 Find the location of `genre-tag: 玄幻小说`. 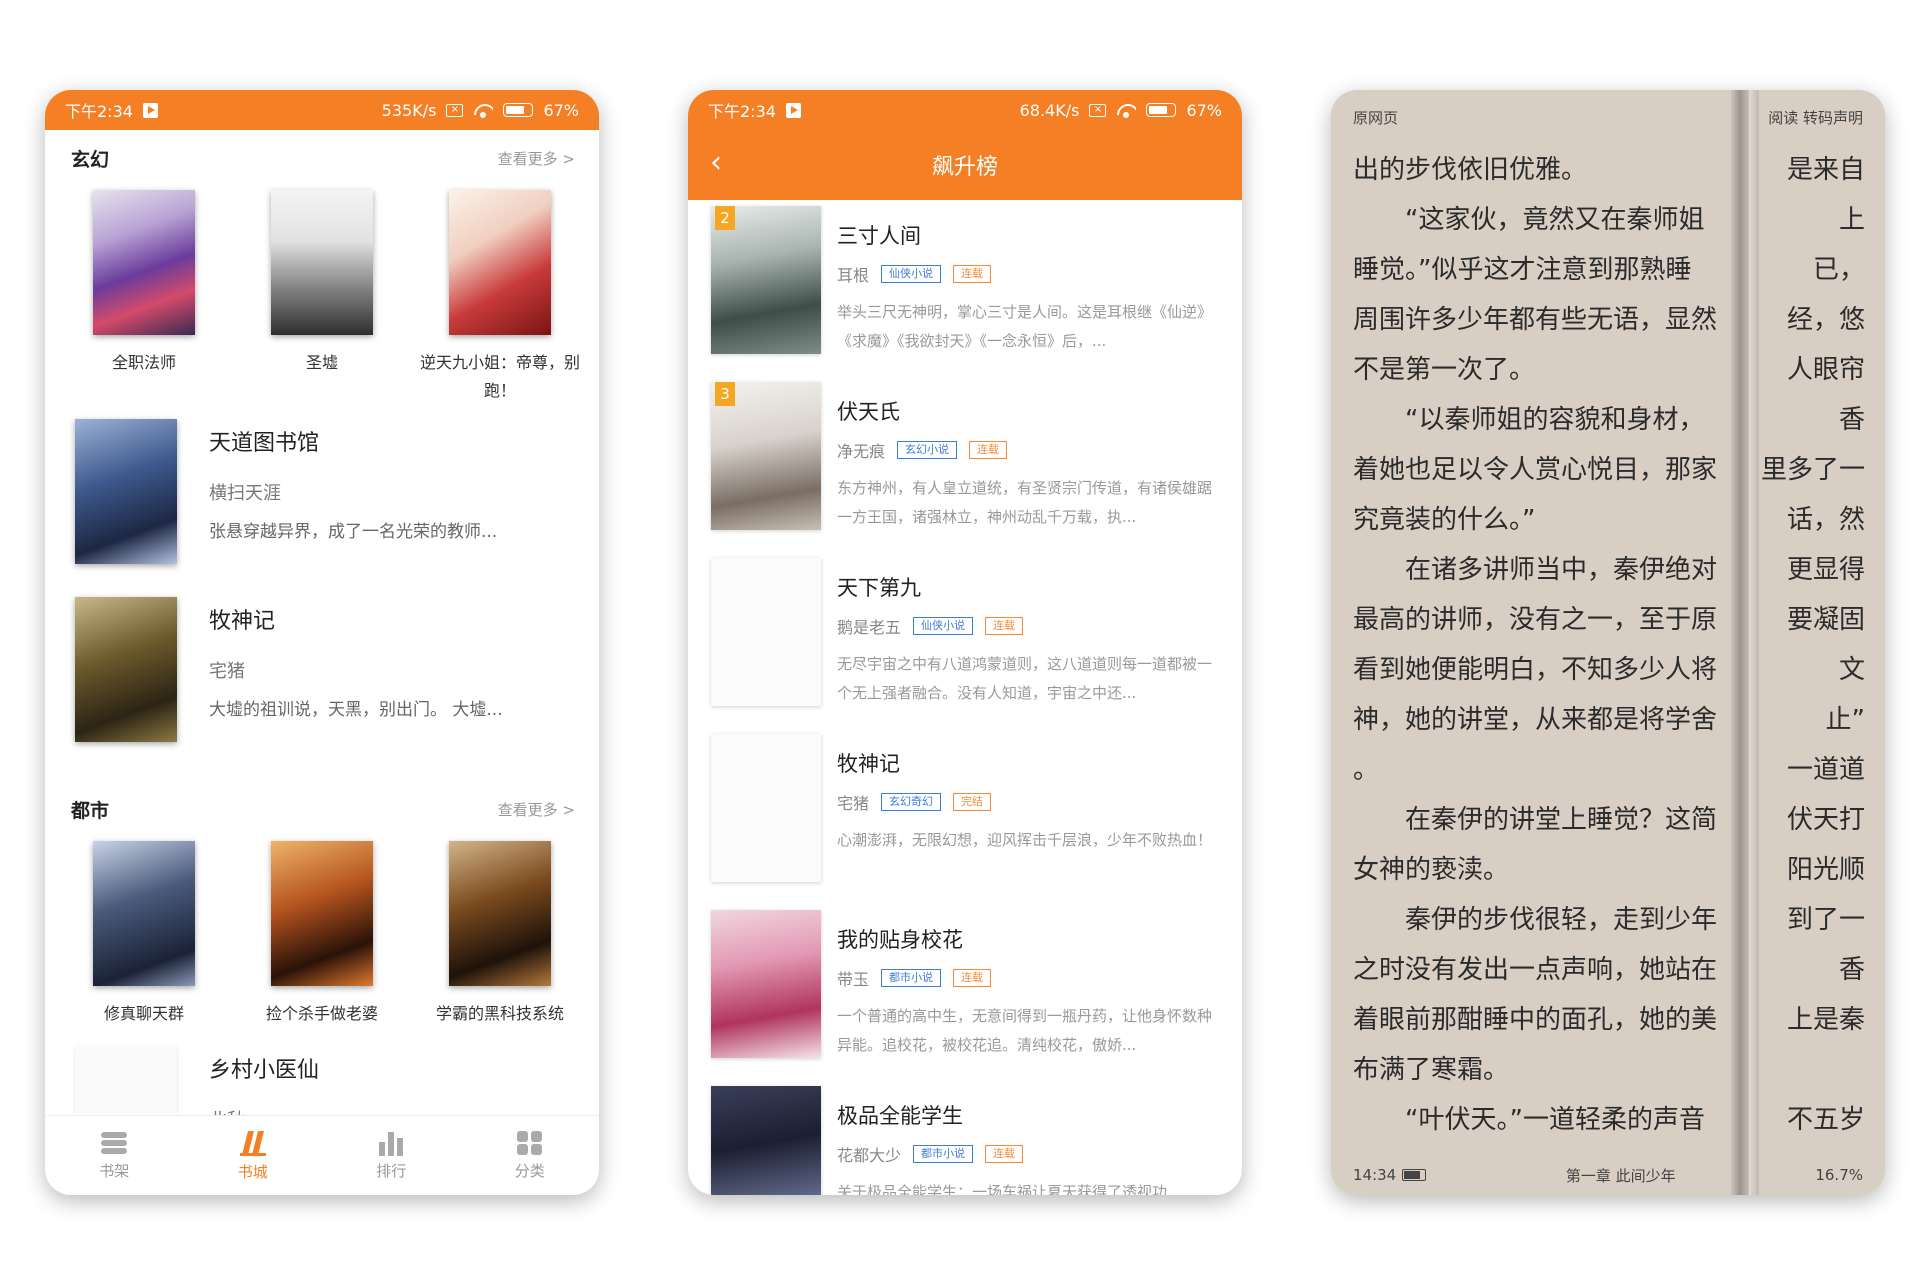

genre-tag: 玄幻小说 is located at coordinates (927, 450).